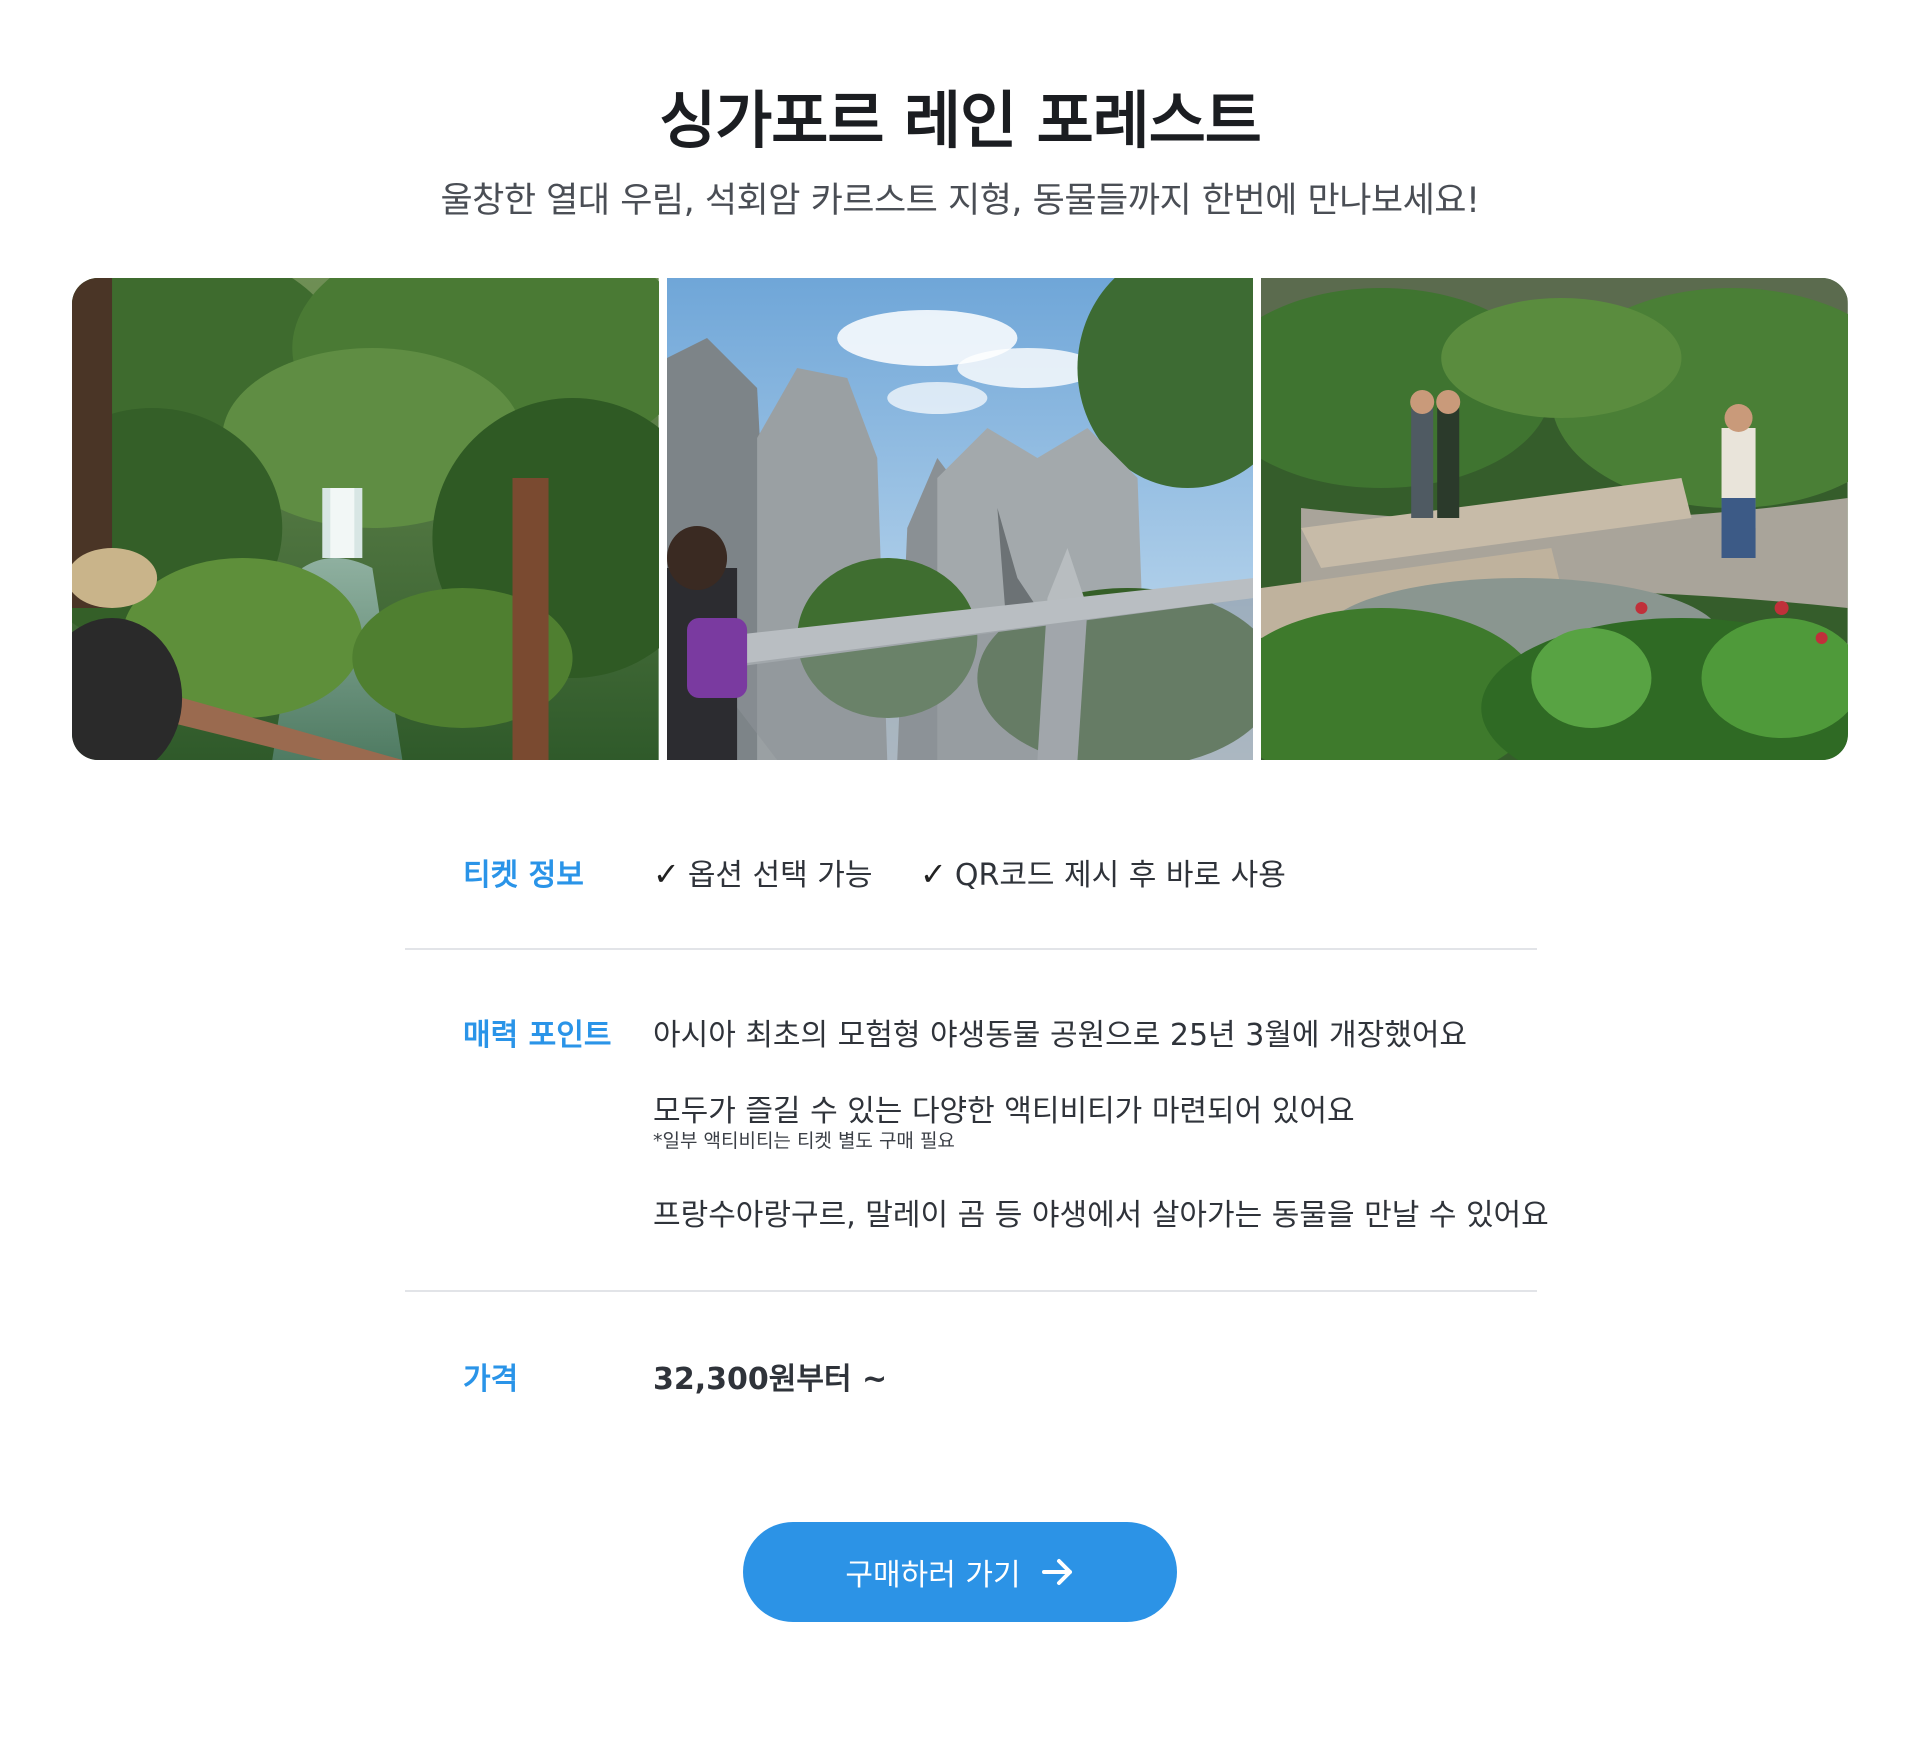  Describe the element at coordinates (523, 875) in the screenshot. I see `ticket-info-label: 티켓 정보` at that location.